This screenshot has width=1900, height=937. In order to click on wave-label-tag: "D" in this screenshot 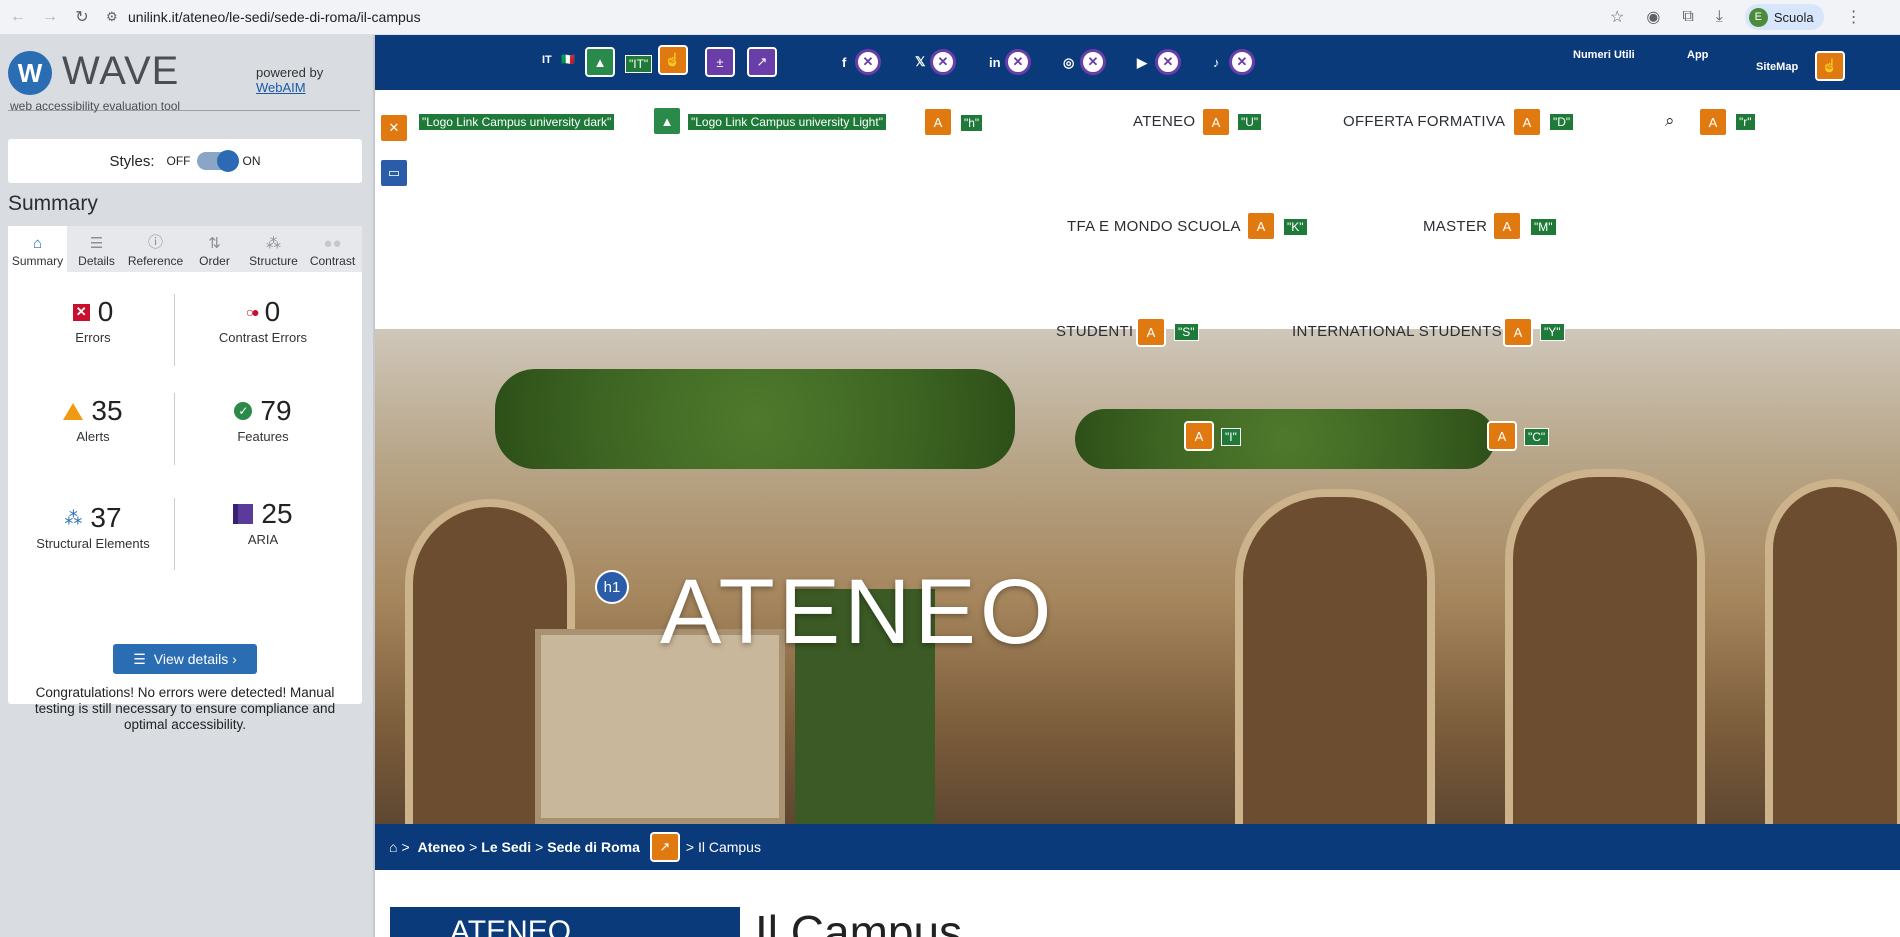, I will do `click(1562, 122)`.